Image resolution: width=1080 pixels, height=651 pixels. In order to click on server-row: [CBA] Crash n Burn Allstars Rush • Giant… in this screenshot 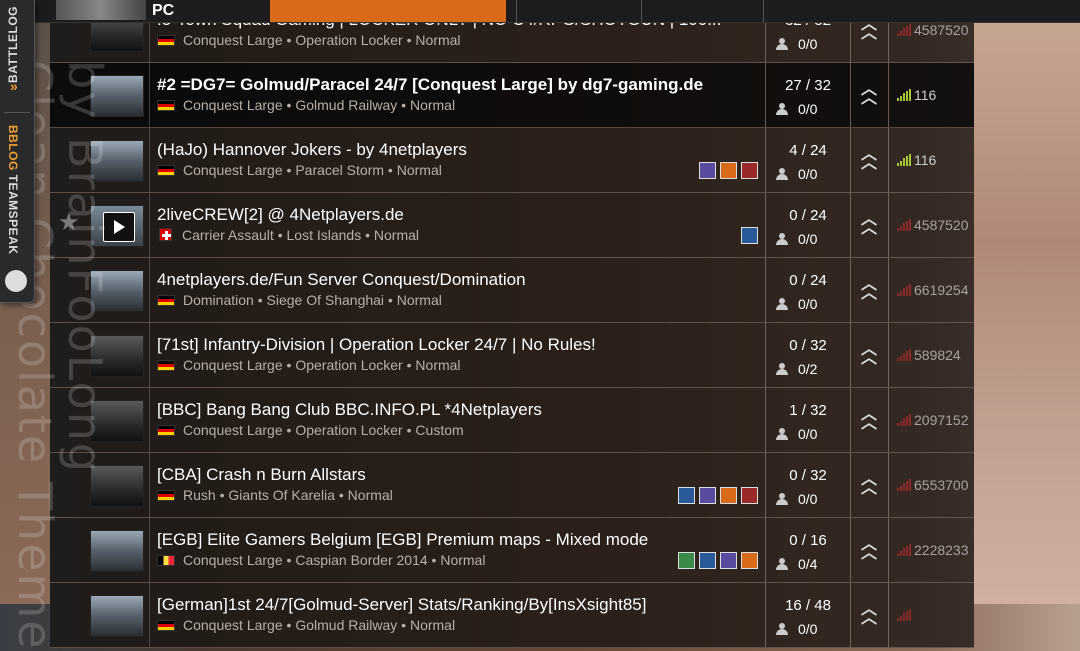, I will do `click(512, 485)`.